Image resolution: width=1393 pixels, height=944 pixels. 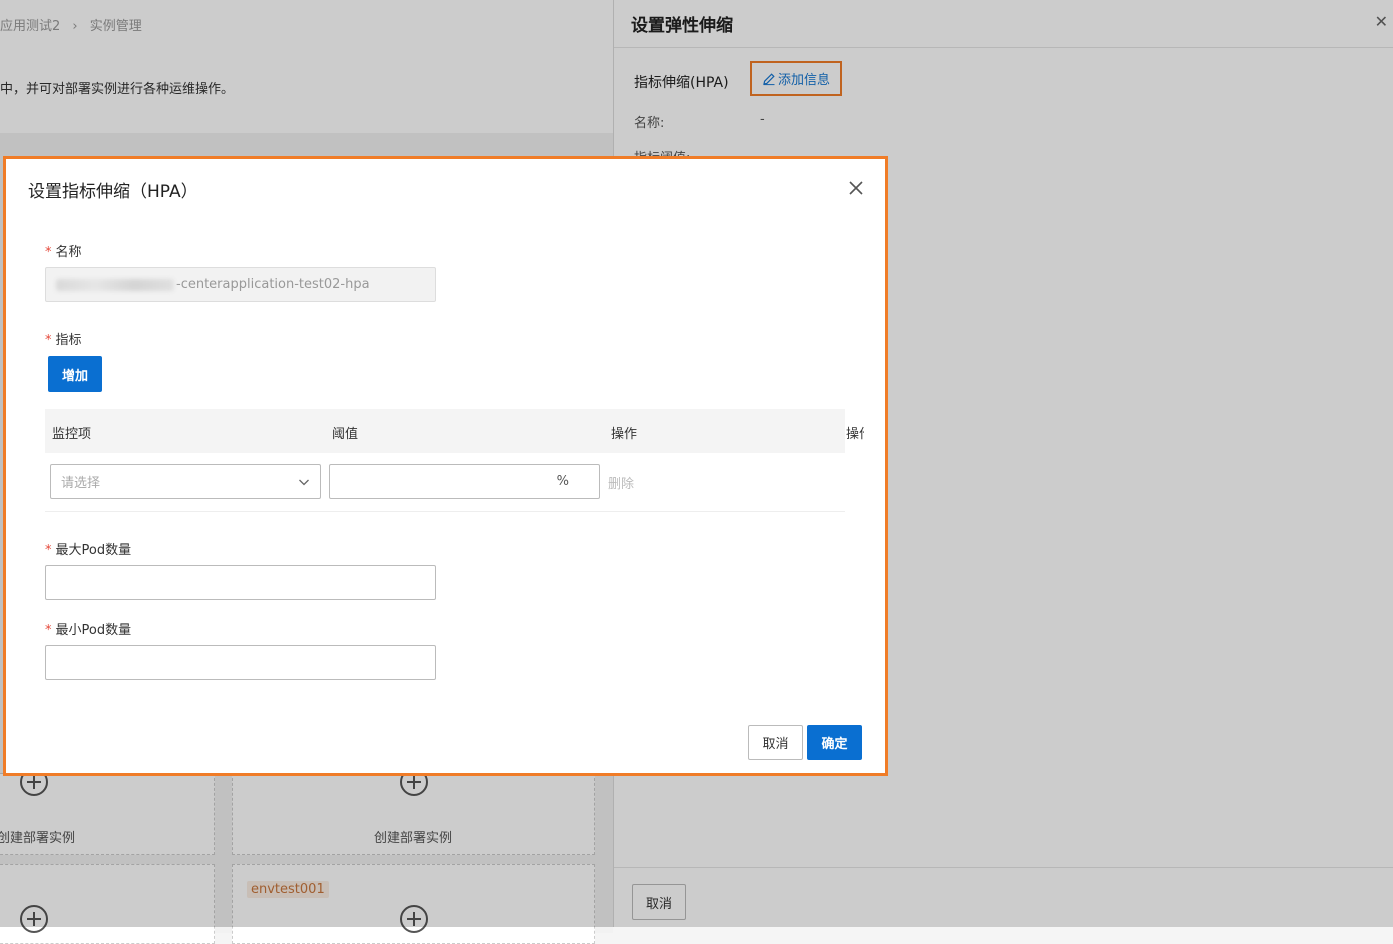 What do you see at coordinates (63, 340) in the screenshot?
I see `metrics-field-label: * 指标` at bounding box center [63, 340].